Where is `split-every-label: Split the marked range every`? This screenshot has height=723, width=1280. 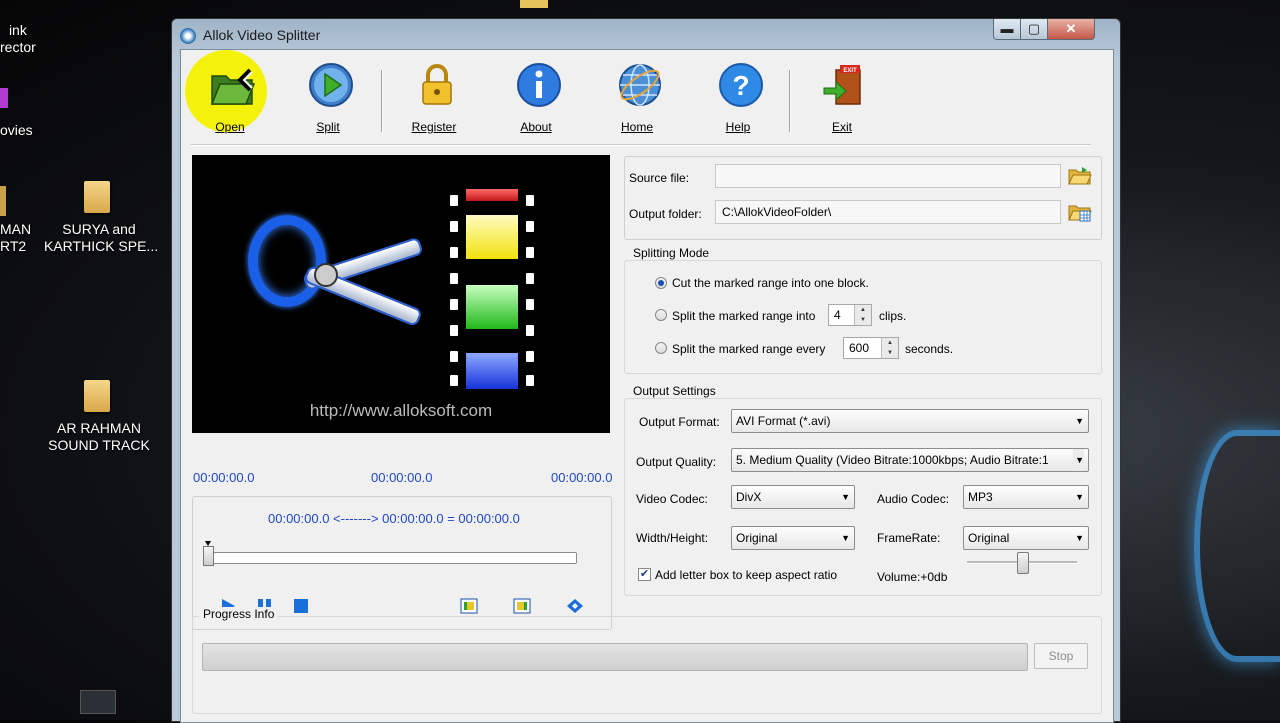 split-every-label: Split the marked range every is located at coordinates (748, 349).